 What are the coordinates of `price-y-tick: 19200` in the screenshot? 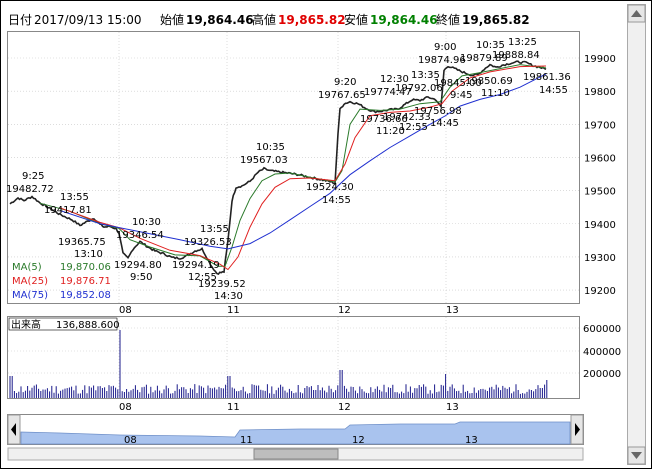 It's located at (600, 291).